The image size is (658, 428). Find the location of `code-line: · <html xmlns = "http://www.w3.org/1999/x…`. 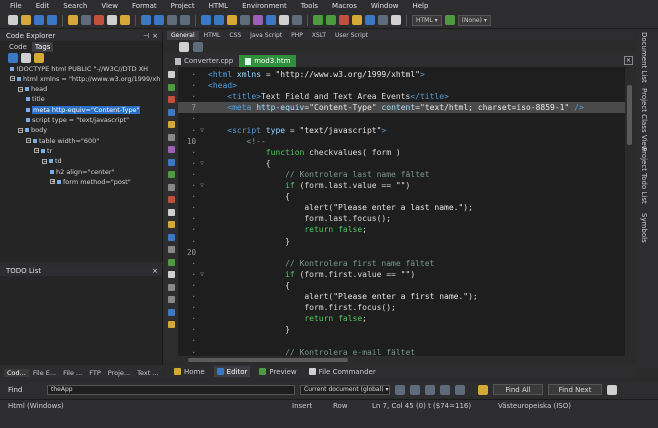

code-line: · <html xmlns = "http://www.w3.org/1999/x… is located at coordinates (401, 74).